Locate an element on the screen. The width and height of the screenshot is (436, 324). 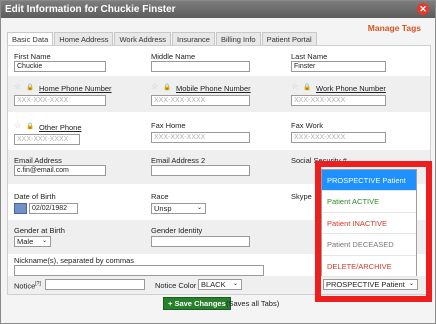
manage-tags-link: Manage Tags is located at coordinates (394, 28).